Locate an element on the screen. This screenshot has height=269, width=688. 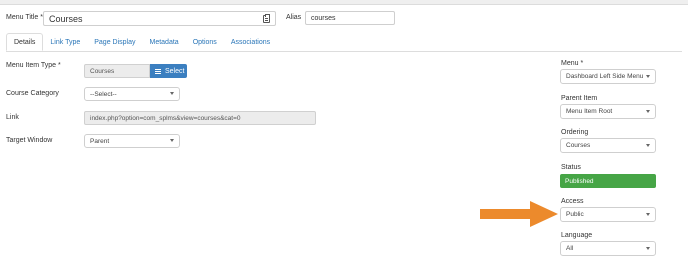
parent-item-value: Menu Item Root is located at coordinates (589, 111).